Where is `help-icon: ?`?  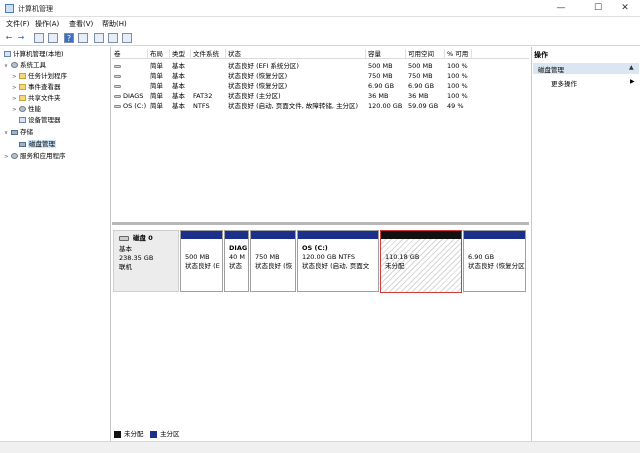 help-icon: ? is located at coordinates (69, 38).